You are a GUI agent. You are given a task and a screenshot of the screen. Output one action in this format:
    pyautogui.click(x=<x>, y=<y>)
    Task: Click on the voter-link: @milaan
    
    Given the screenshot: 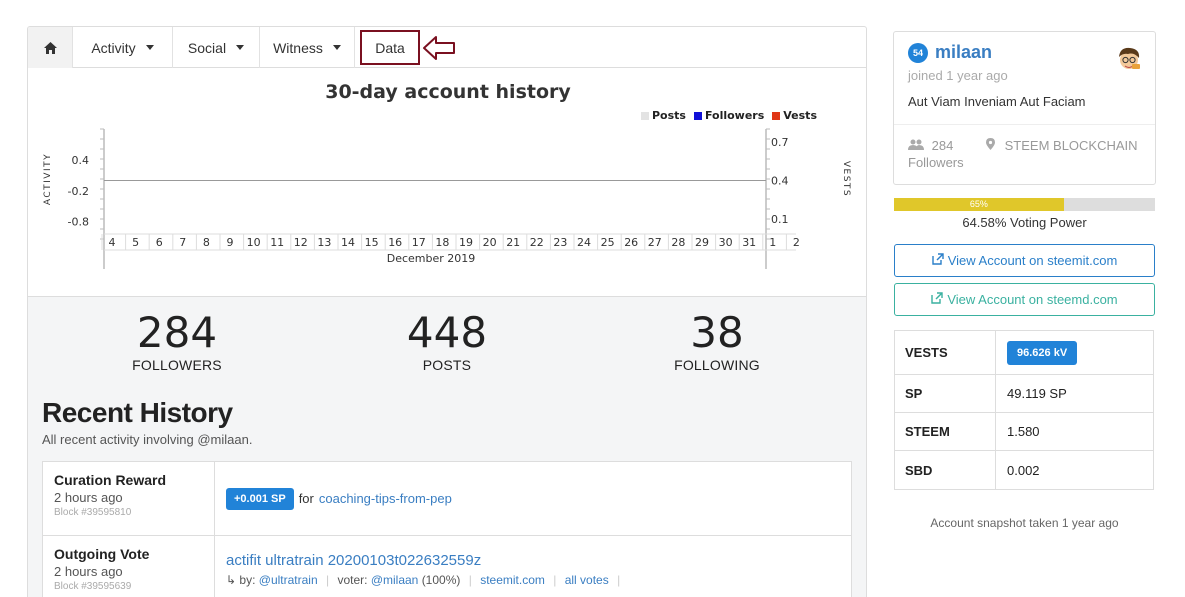 What is the action you would take?
    pyautogui.click(x=395, y=580)
    